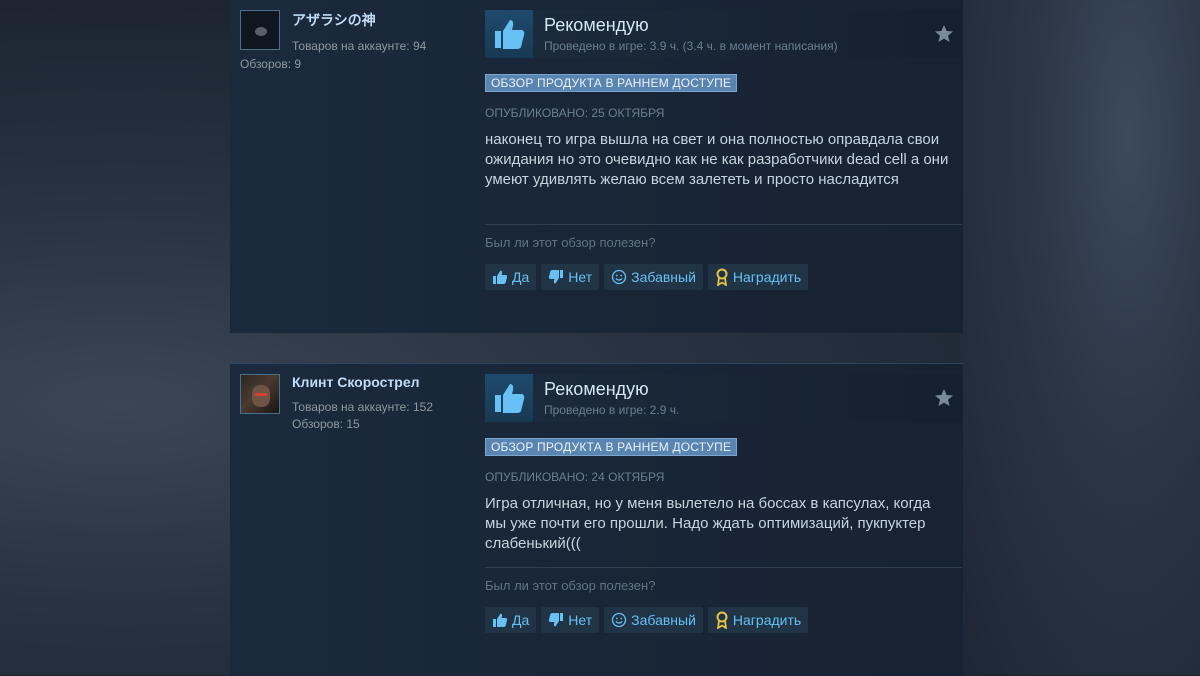  What do you see at coordinates (362, 407) in the screenshot?
I see `products-owned: Товаров на аккаунте: 152` at bounding box center [362, 407].